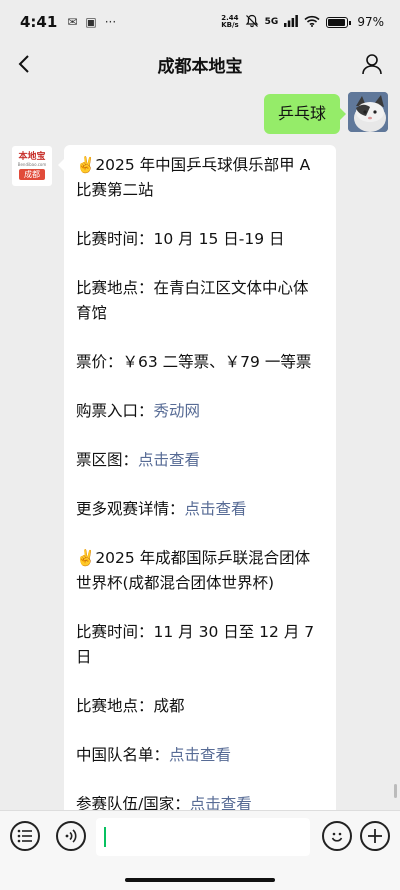 This screenshot has width=400, height=890. I want to click on info-value: 10 月 15 日-19 日, so click(219, 239).